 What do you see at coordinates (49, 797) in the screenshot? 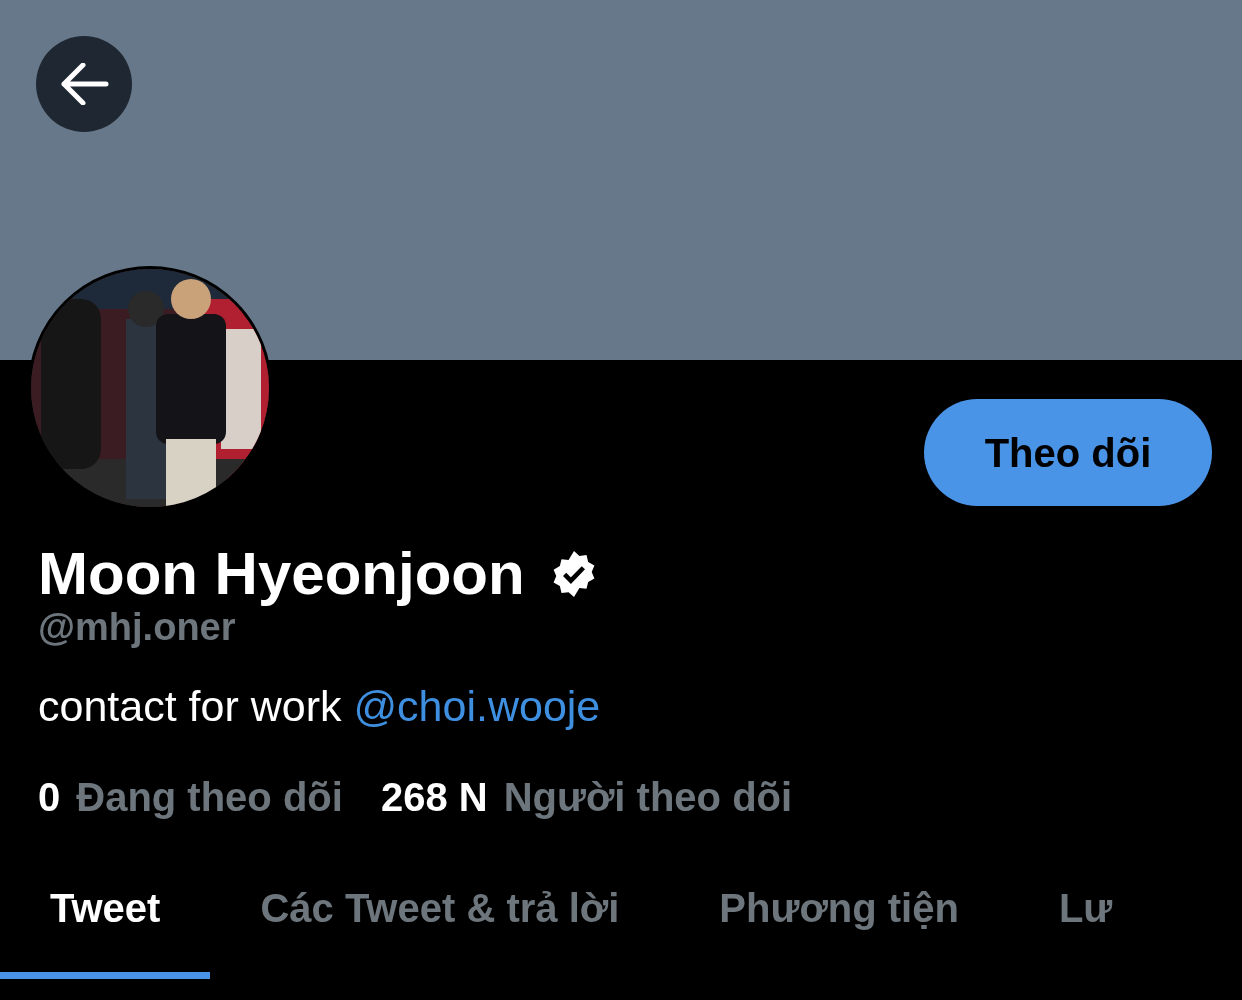
I see `stat-count: 0` at bounding box center [49, 797].